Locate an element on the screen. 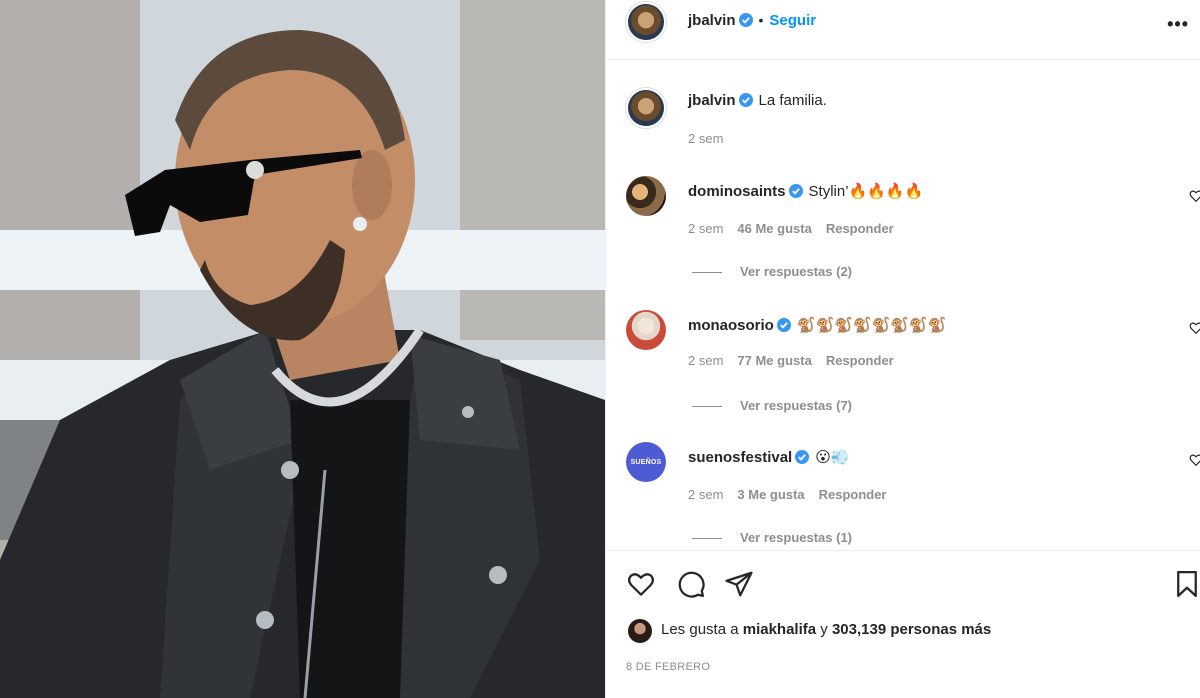 The height and width of the screenshot is (698, 1200). post-header: jbalvin • Seguir ••• is located at coordinates (903, 30).